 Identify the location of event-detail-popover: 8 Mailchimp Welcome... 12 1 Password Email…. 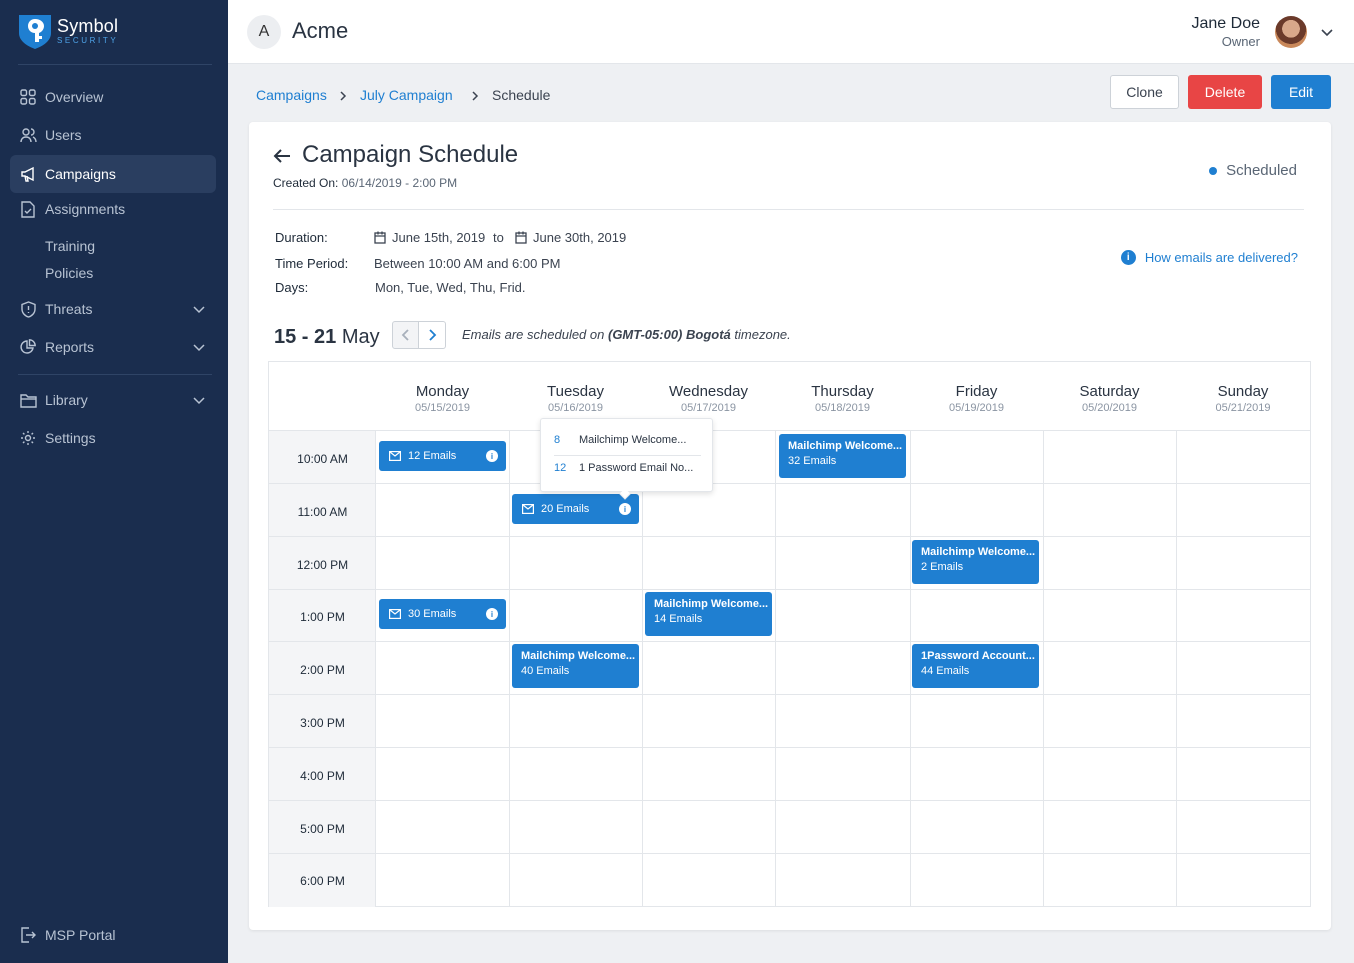
(626, 459).